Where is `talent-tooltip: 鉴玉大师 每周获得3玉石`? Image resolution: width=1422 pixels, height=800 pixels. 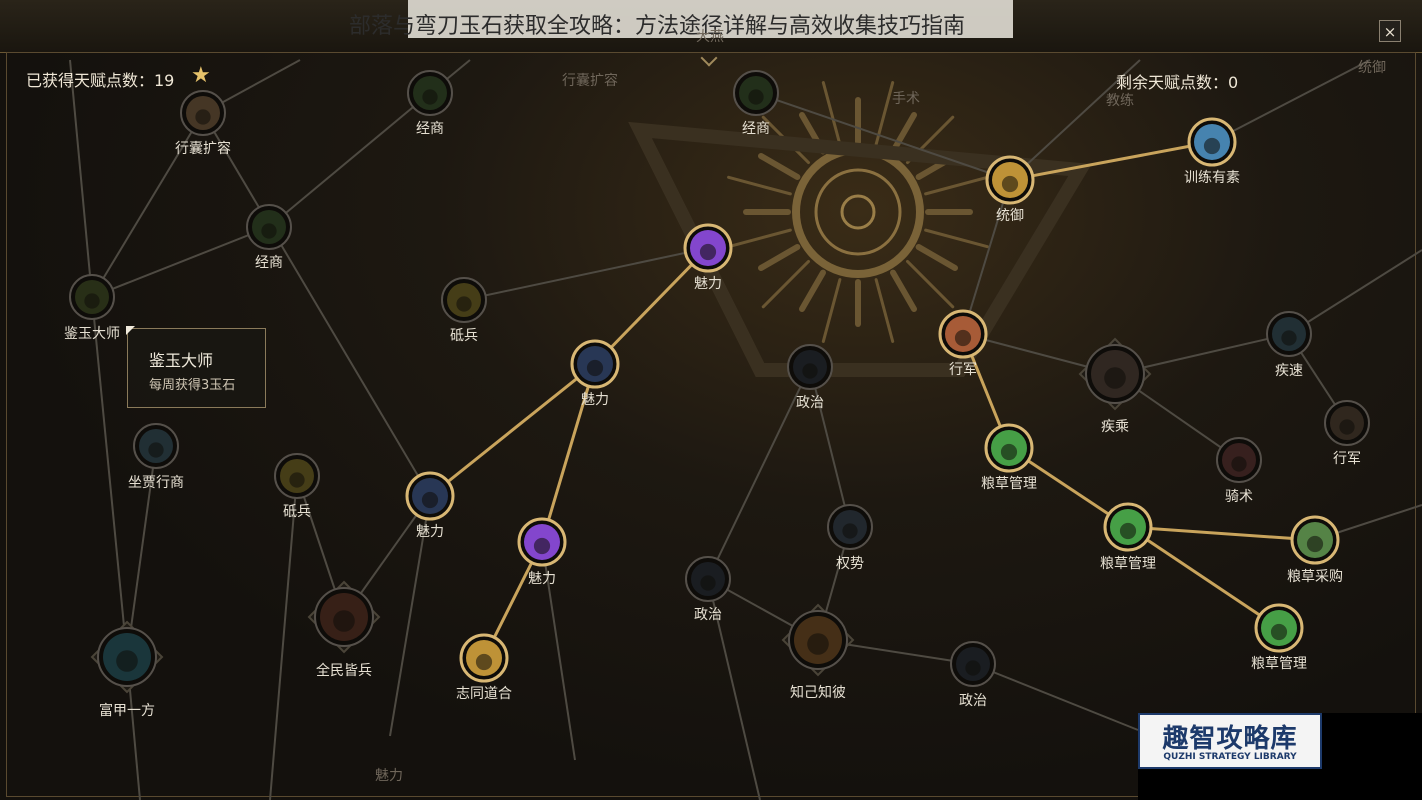
talent-tooltip: 鉴玉大师 每周获得3玉石 is located at coordinates (196, 368).